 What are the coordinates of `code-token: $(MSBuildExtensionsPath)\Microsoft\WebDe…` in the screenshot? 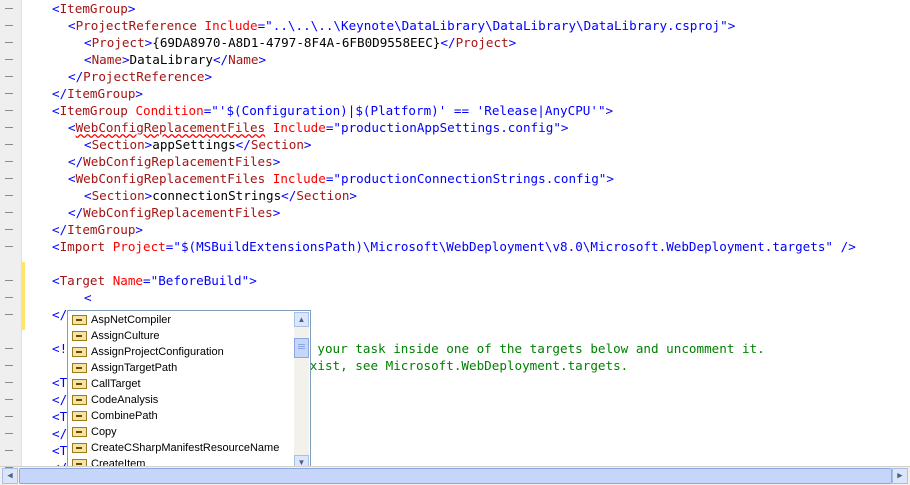 It's located at (503, 246).